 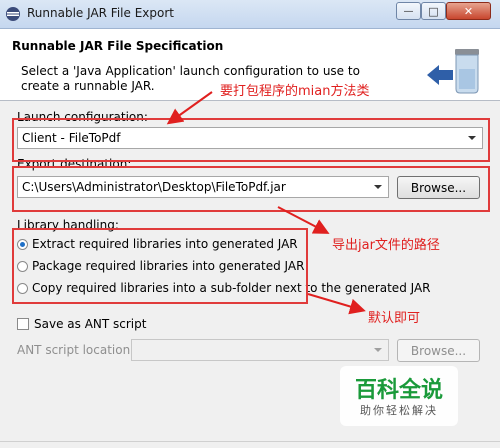 I want to click on ant-location-label: ANT script location:, so click(x=76, y=350).